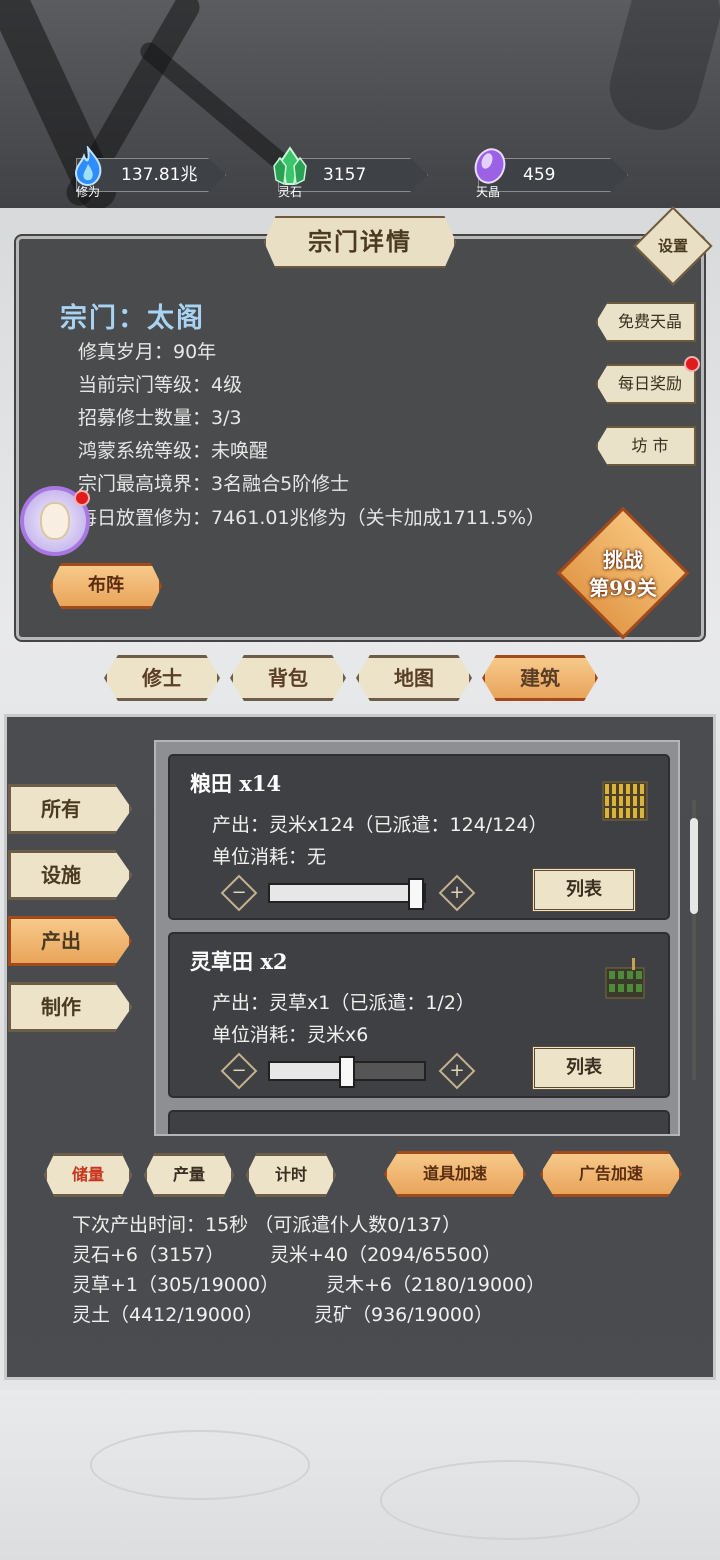 The height and width of the screenshot is (1560, 720). Describe the element at coordinates (540, 678) in the screenshot. I see `tab-buildings: 建筑` at that location.